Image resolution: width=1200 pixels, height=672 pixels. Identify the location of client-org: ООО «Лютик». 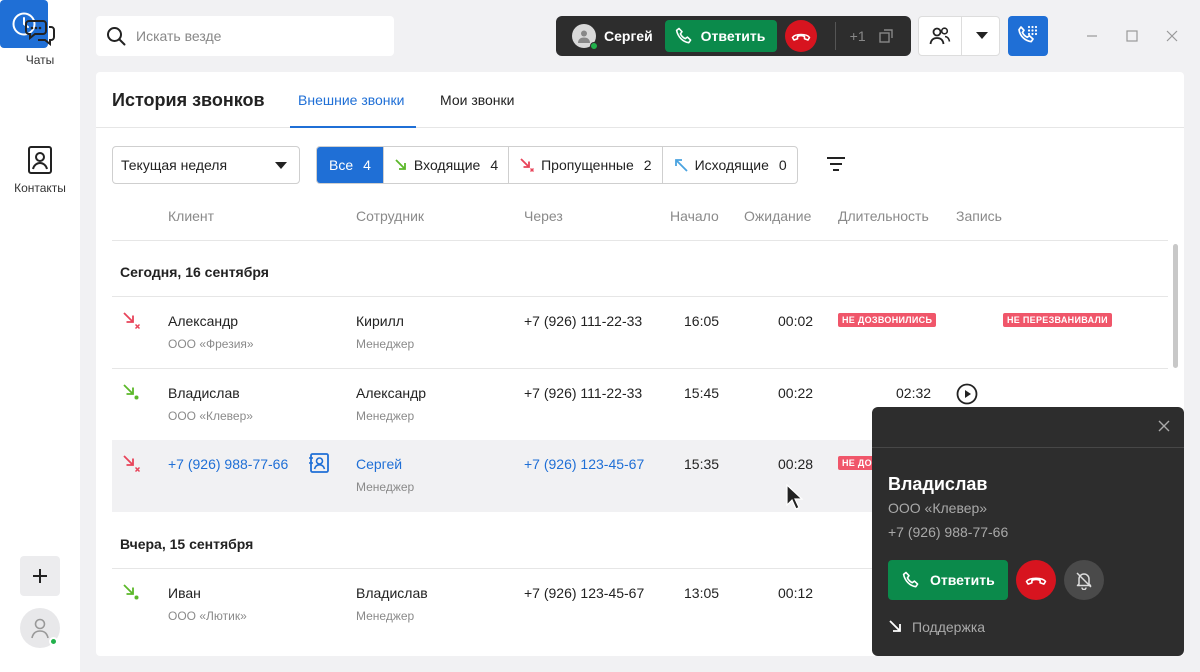
(207, 616).